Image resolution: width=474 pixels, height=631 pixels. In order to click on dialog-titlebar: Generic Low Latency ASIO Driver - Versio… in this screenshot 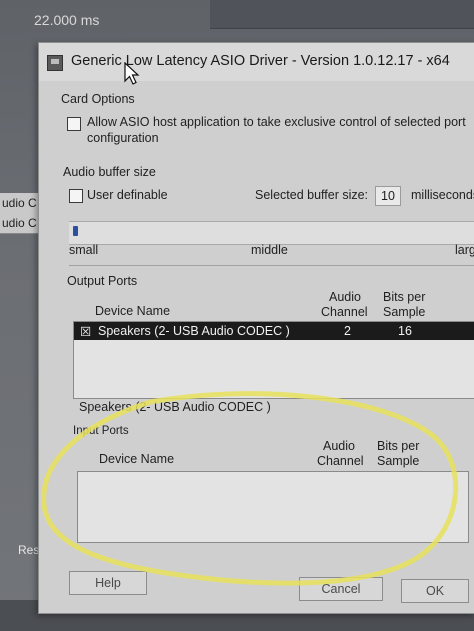, I will do `click(256, 62)`.